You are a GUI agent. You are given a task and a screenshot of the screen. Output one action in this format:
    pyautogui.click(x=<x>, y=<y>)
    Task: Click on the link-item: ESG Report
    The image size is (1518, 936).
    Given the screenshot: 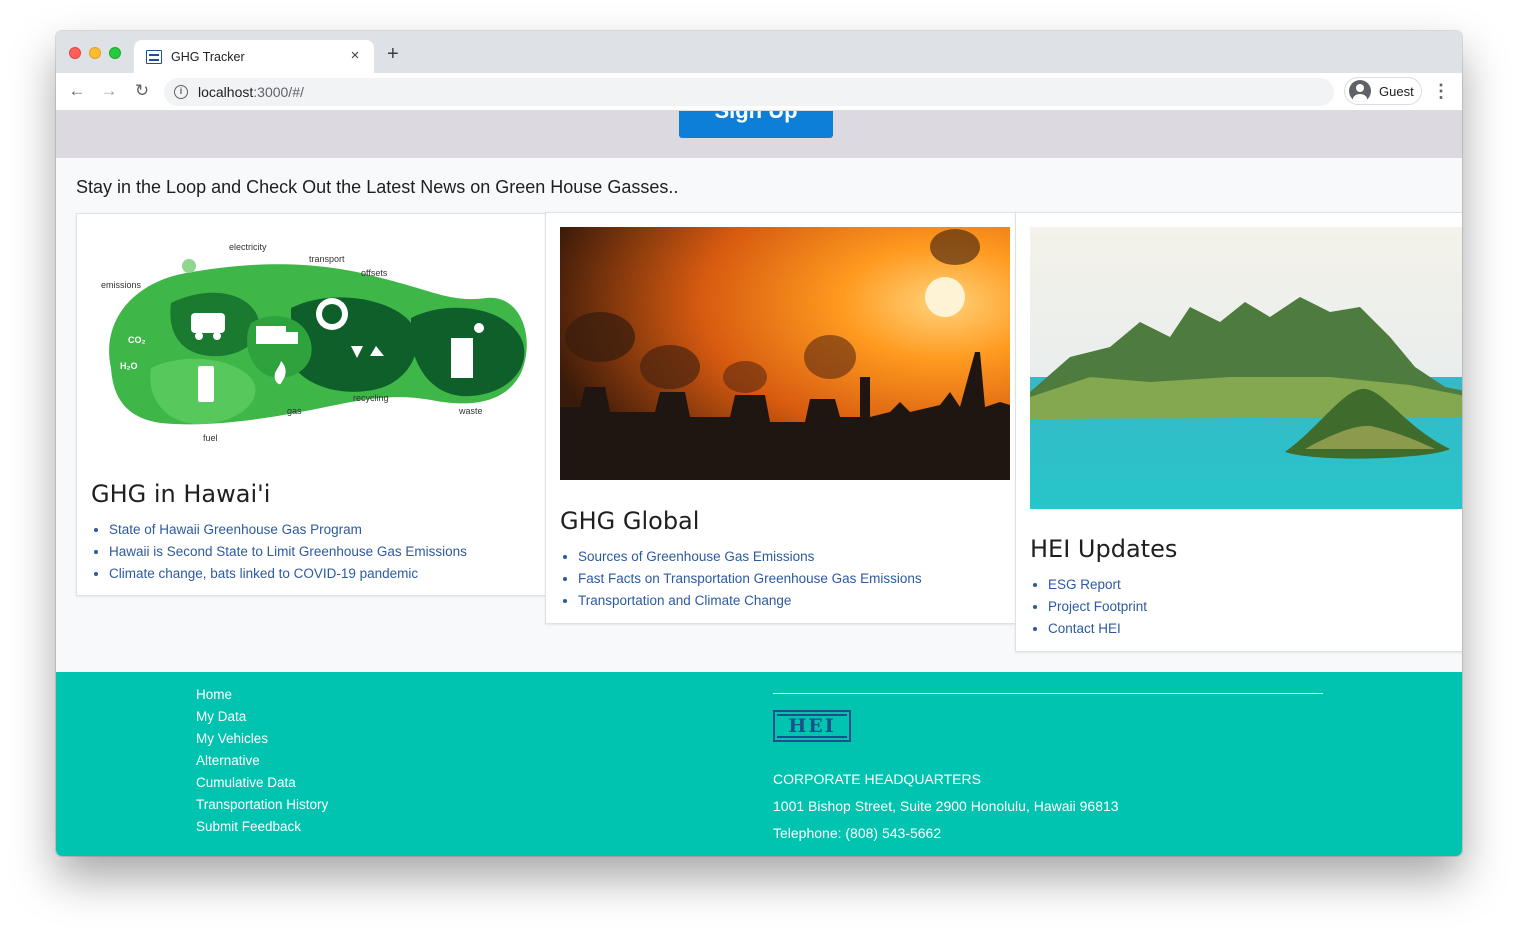 What is the action you would take?
    pyautogui.click(x=1097, y=585)
    